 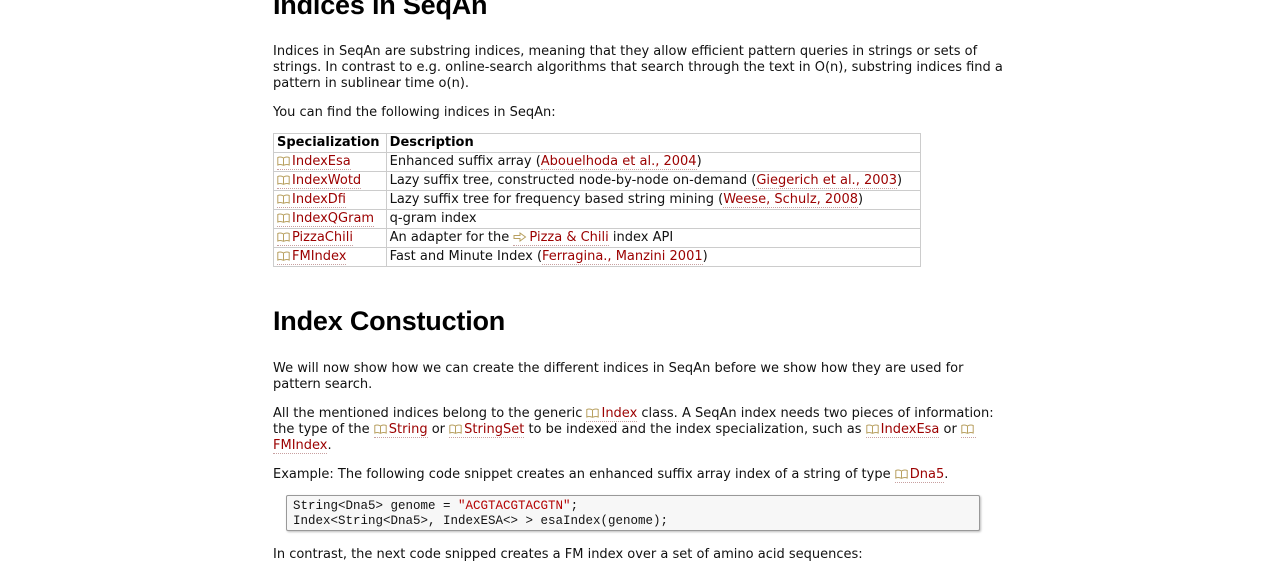 I want to click on link-indexesa: IndexEsa, so click(x=902, y=430).